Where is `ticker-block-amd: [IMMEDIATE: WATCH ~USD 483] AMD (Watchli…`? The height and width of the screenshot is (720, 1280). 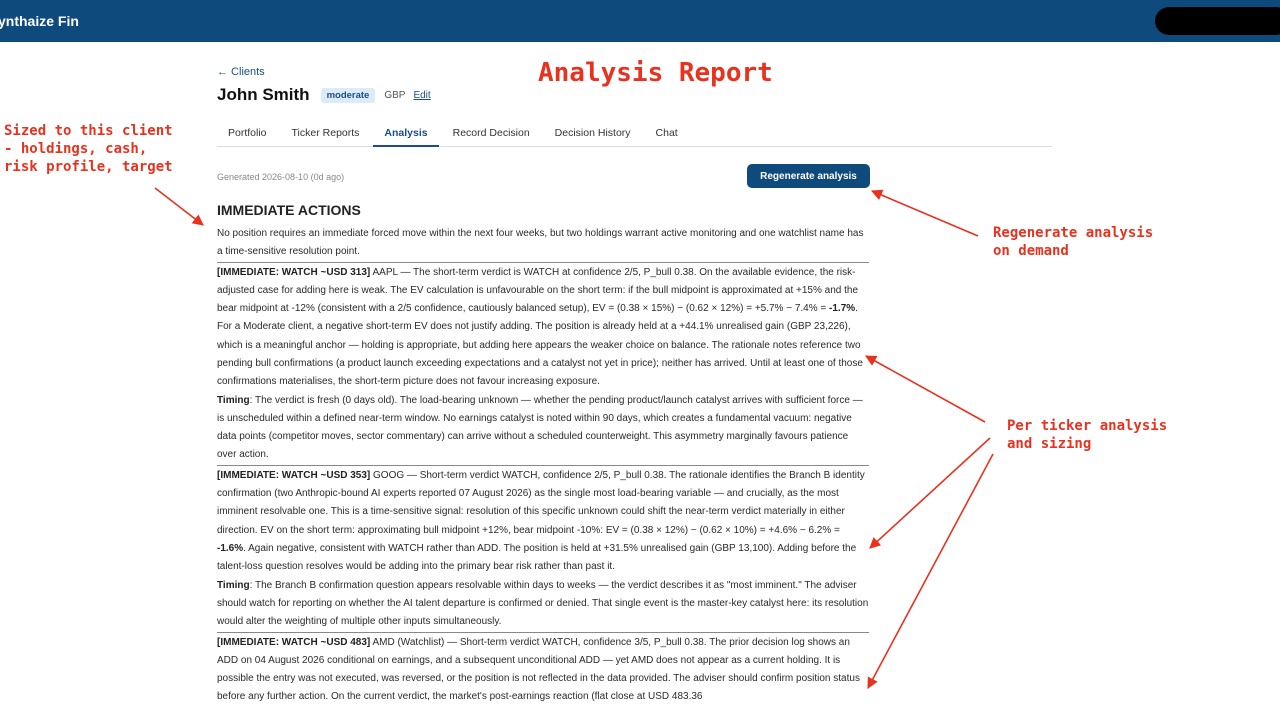
ticker-block-amd: [IMMEDIATE: WATCH ~USD 483] AMD (Watchli… is located at coordinates (543, 669).